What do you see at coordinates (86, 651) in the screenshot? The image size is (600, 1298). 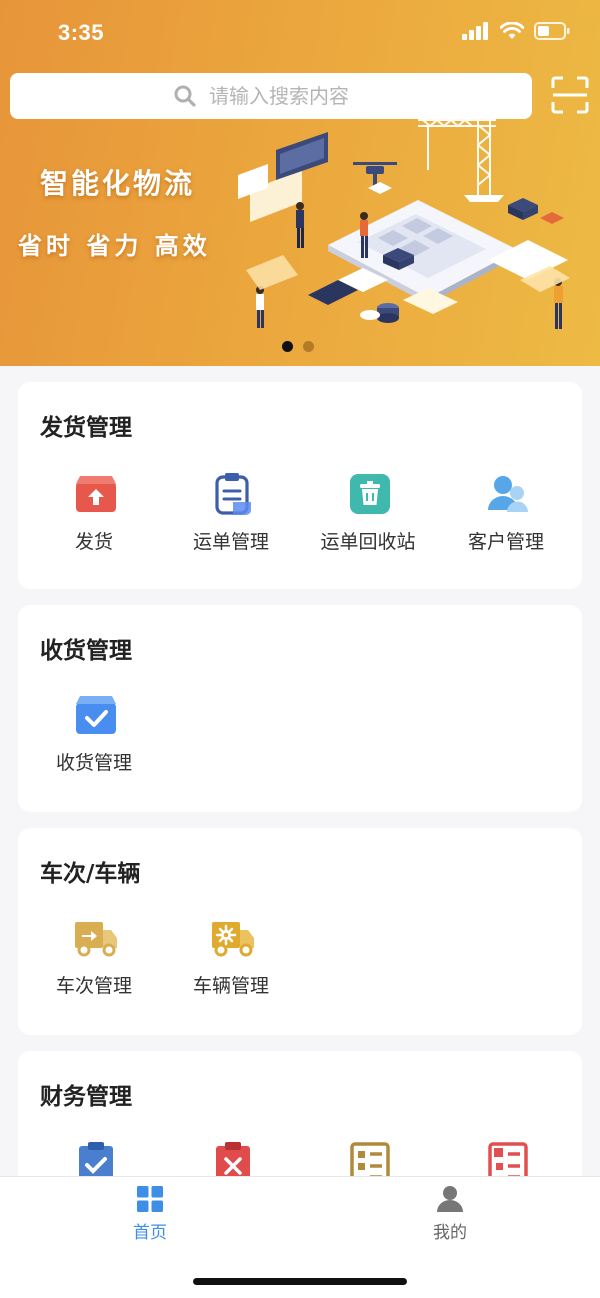 I see `section-title: 收货管理` at bounding box center [86, 651].